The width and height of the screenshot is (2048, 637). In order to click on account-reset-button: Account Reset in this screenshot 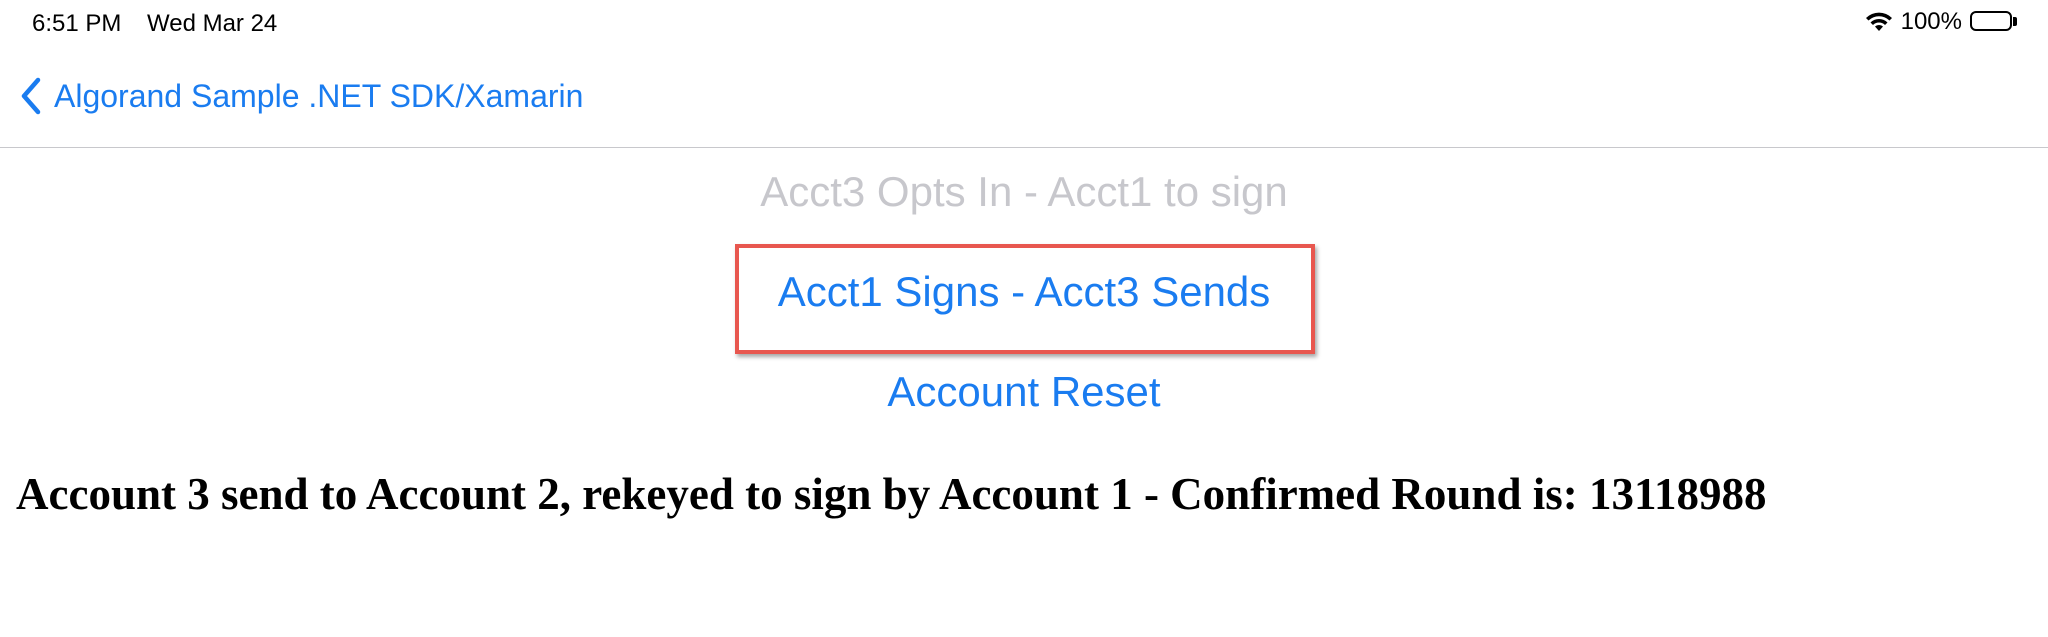, I will do `click(1024, 392)`.